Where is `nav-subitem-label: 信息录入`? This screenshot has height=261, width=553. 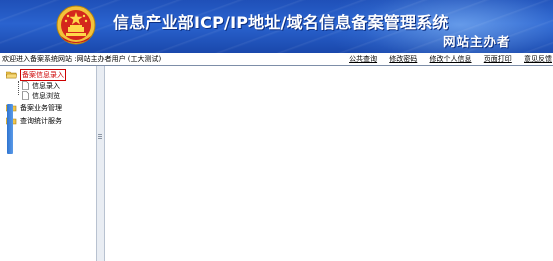 nav-subitem-label: 信息录入 is located at coordinates (46, 86).